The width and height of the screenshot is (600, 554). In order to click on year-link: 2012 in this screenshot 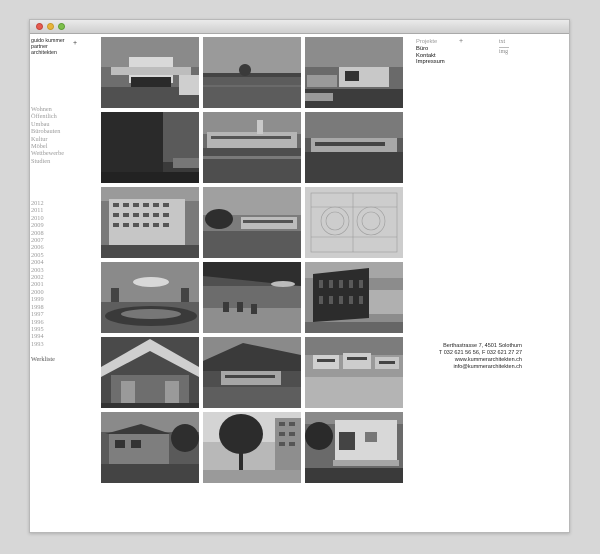, I will do `click(37, 203)`.